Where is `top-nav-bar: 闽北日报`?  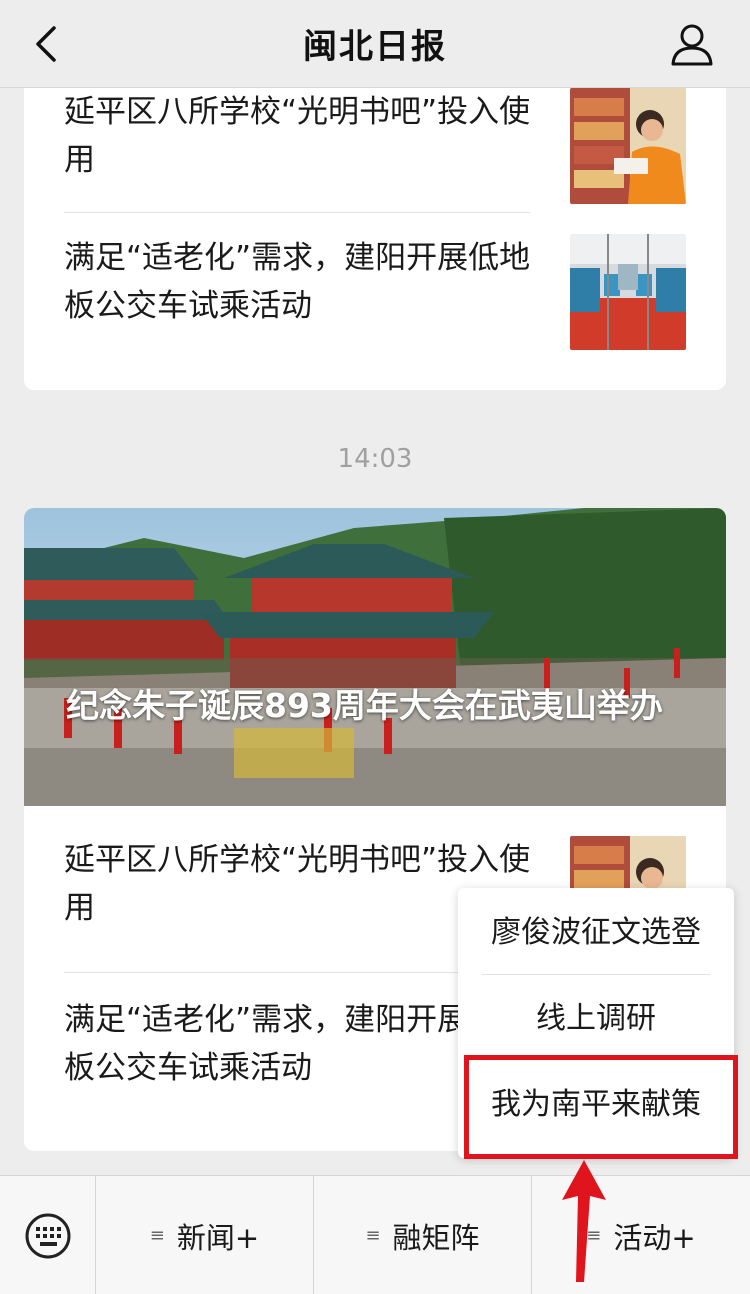
top-nav-bar: 闽北日报 is located at coordinates (375, 44).